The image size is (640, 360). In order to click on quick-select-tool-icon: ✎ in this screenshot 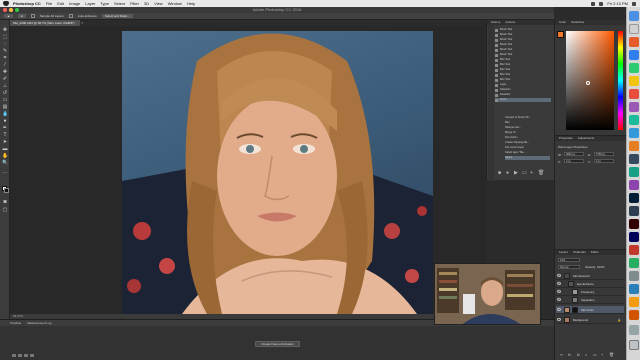, I will do `click(5, 51)`.